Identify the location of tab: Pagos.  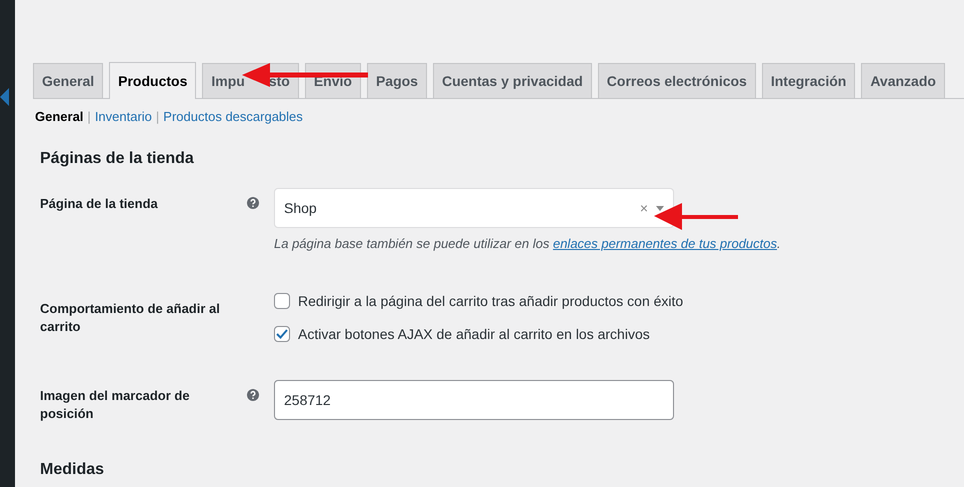
(396, 80).